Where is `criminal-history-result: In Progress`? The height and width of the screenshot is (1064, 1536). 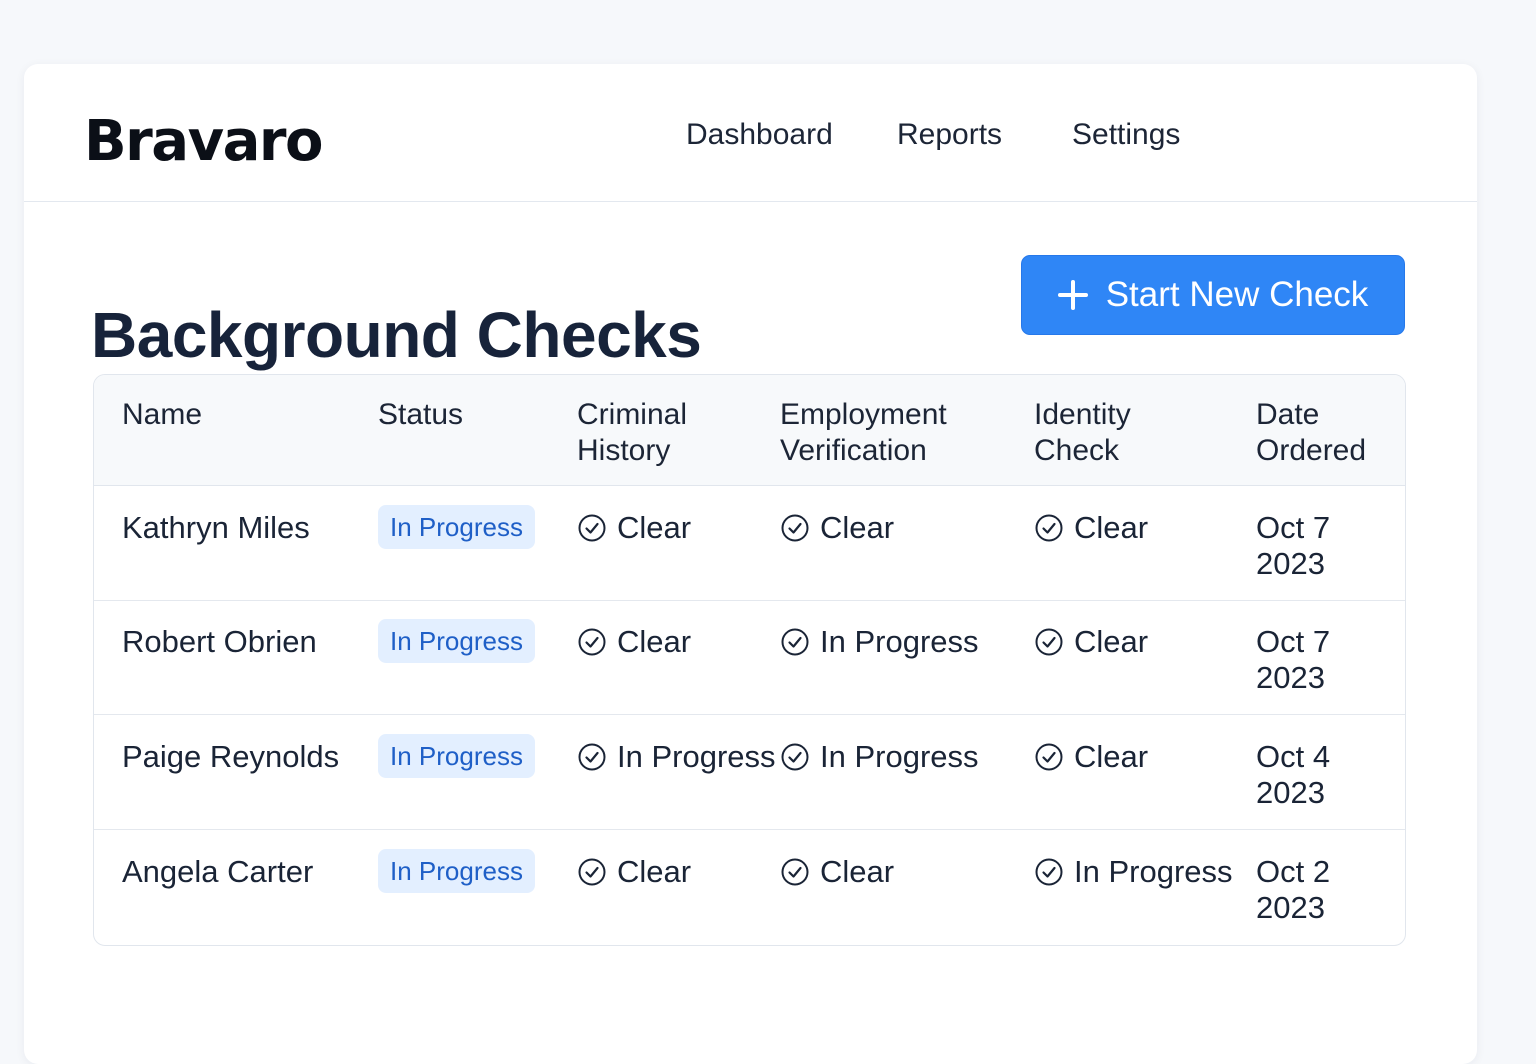 criminal-history-result: In Progress is located at coordinates (676, 759).